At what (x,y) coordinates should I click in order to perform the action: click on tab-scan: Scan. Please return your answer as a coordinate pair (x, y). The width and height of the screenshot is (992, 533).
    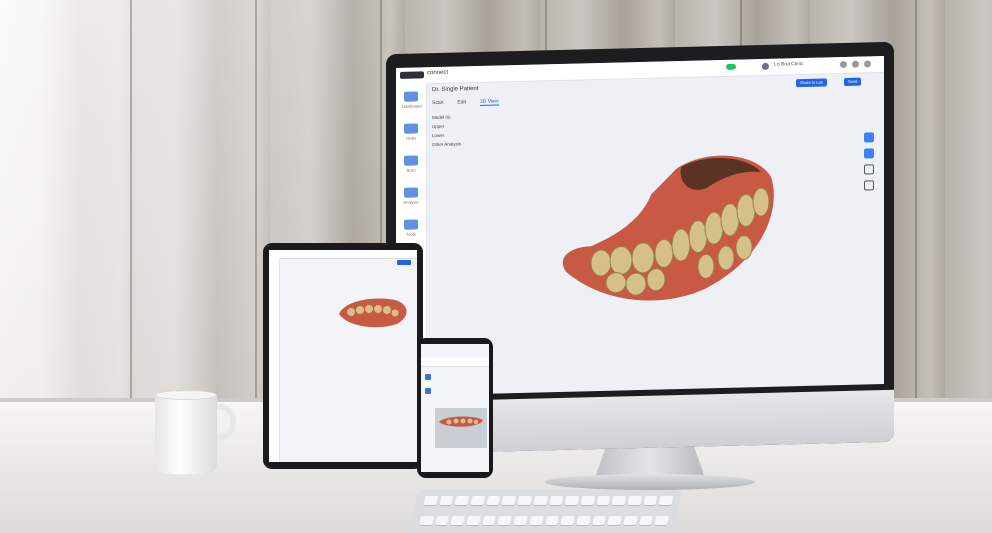
    Looking at the image, I should click on (437, 103).